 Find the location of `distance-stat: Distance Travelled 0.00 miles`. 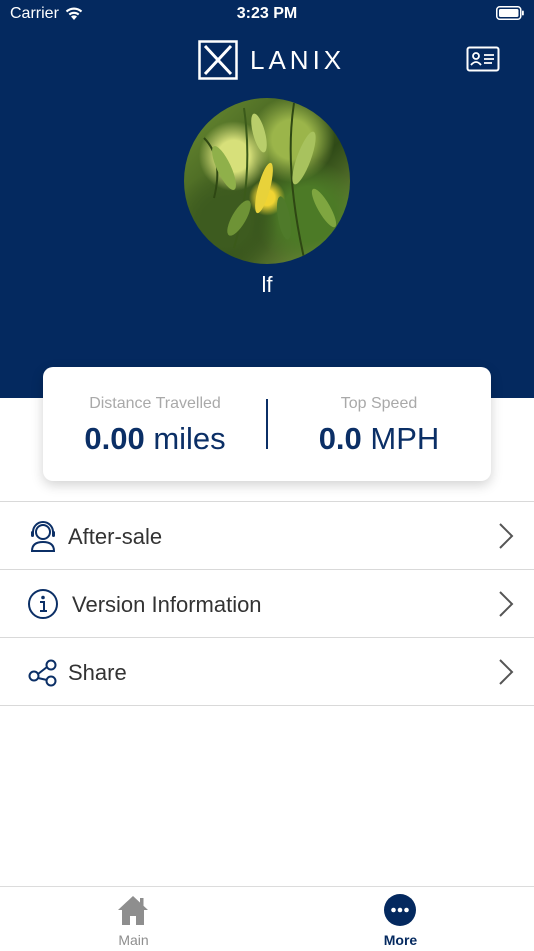

distance-stat: Distance Travelled 0.00 miles is located at coordinates (155, 424).